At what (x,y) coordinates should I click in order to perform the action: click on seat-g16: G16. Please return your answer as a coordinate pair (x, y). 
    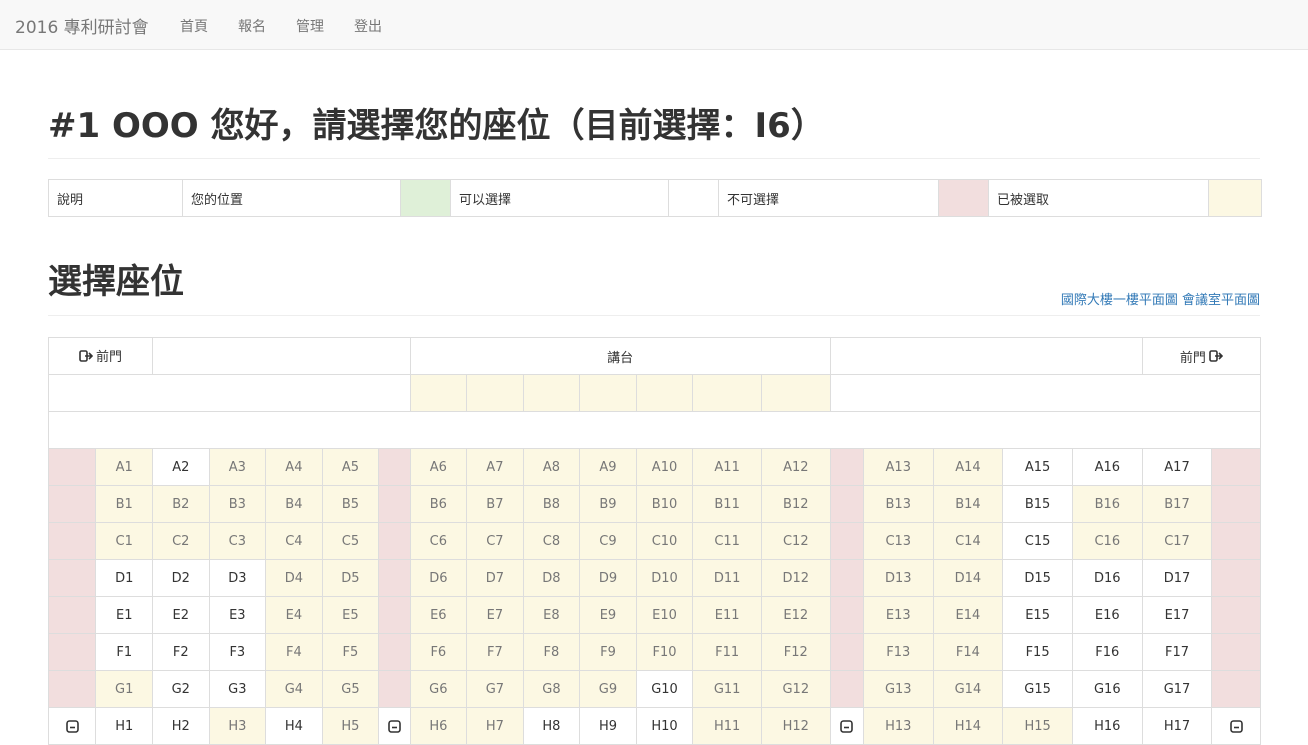
    Looking at the image, I should click on (1107, 689).